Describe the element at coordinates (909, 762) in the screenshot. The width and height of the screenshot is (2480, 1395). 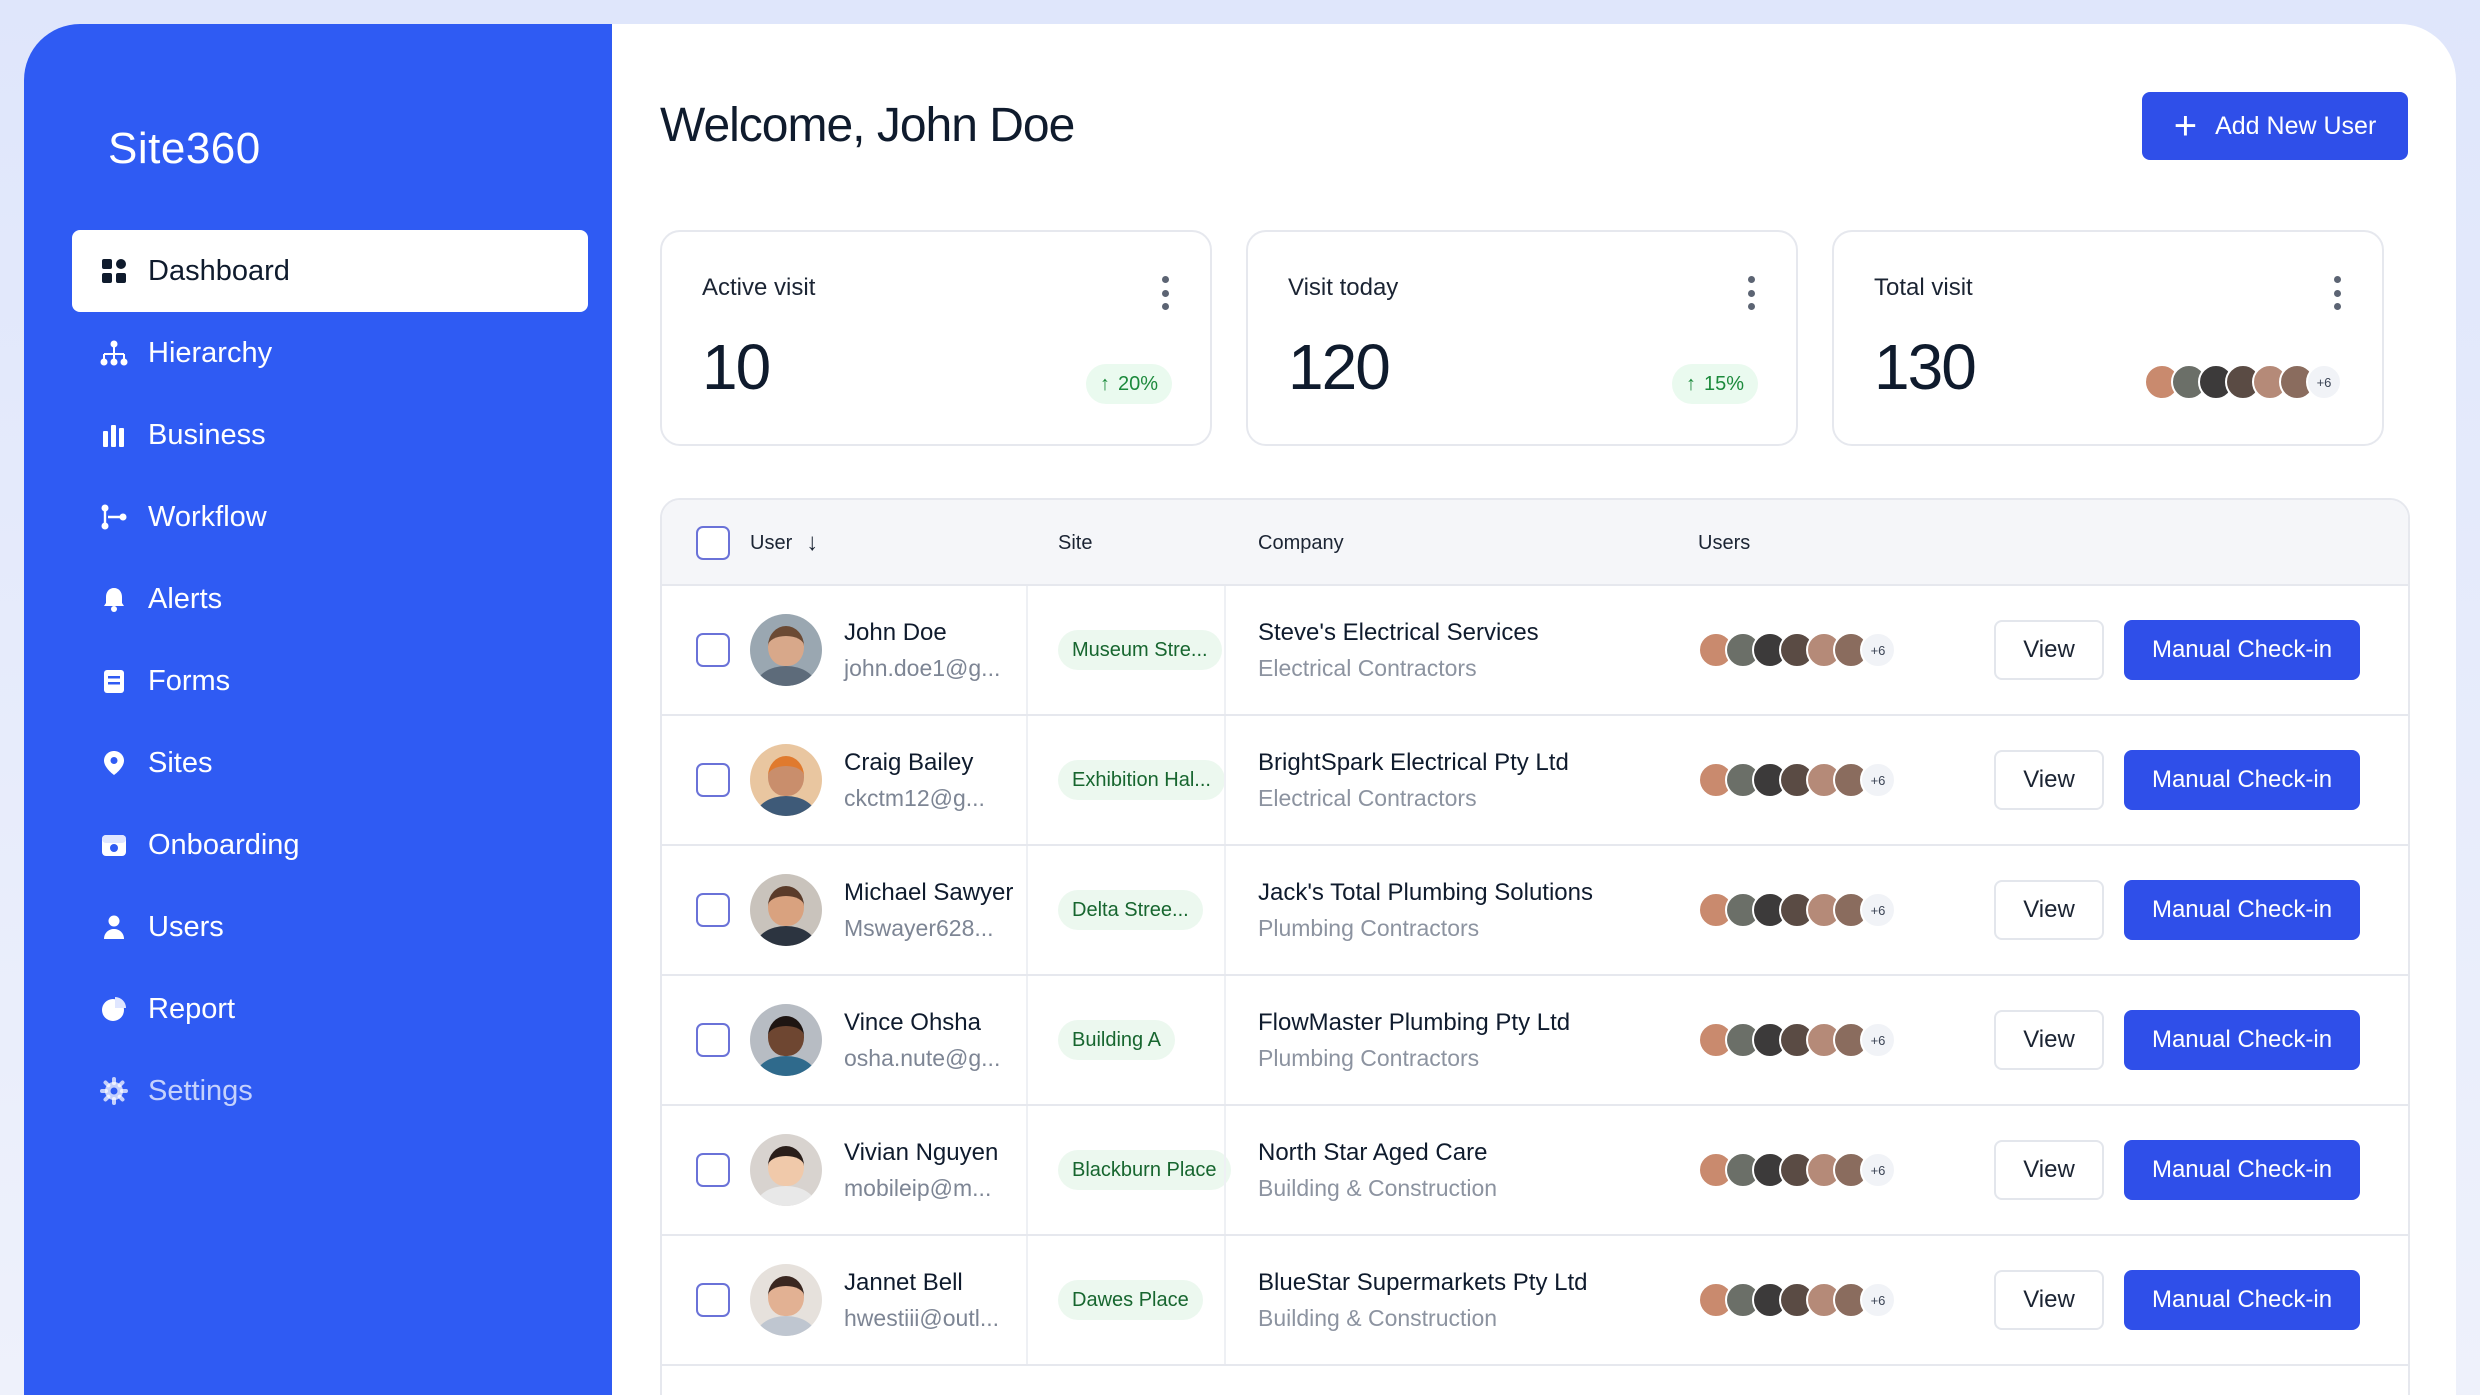
I see `user-name: Craig Bailey` at that location.